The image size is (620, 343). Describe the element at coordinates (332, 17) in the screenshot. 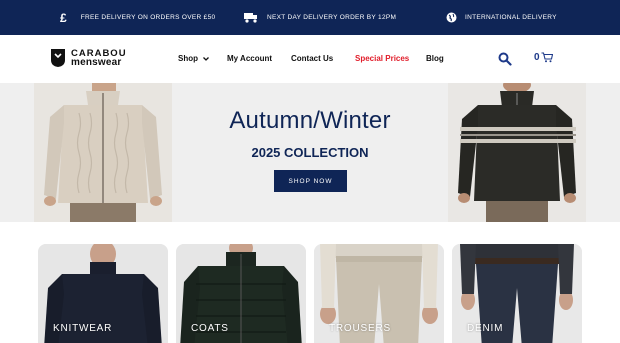

I see `next-day-delivery-text: NEXT DAY DELIVERY ORDER BY 12PM` at that location.